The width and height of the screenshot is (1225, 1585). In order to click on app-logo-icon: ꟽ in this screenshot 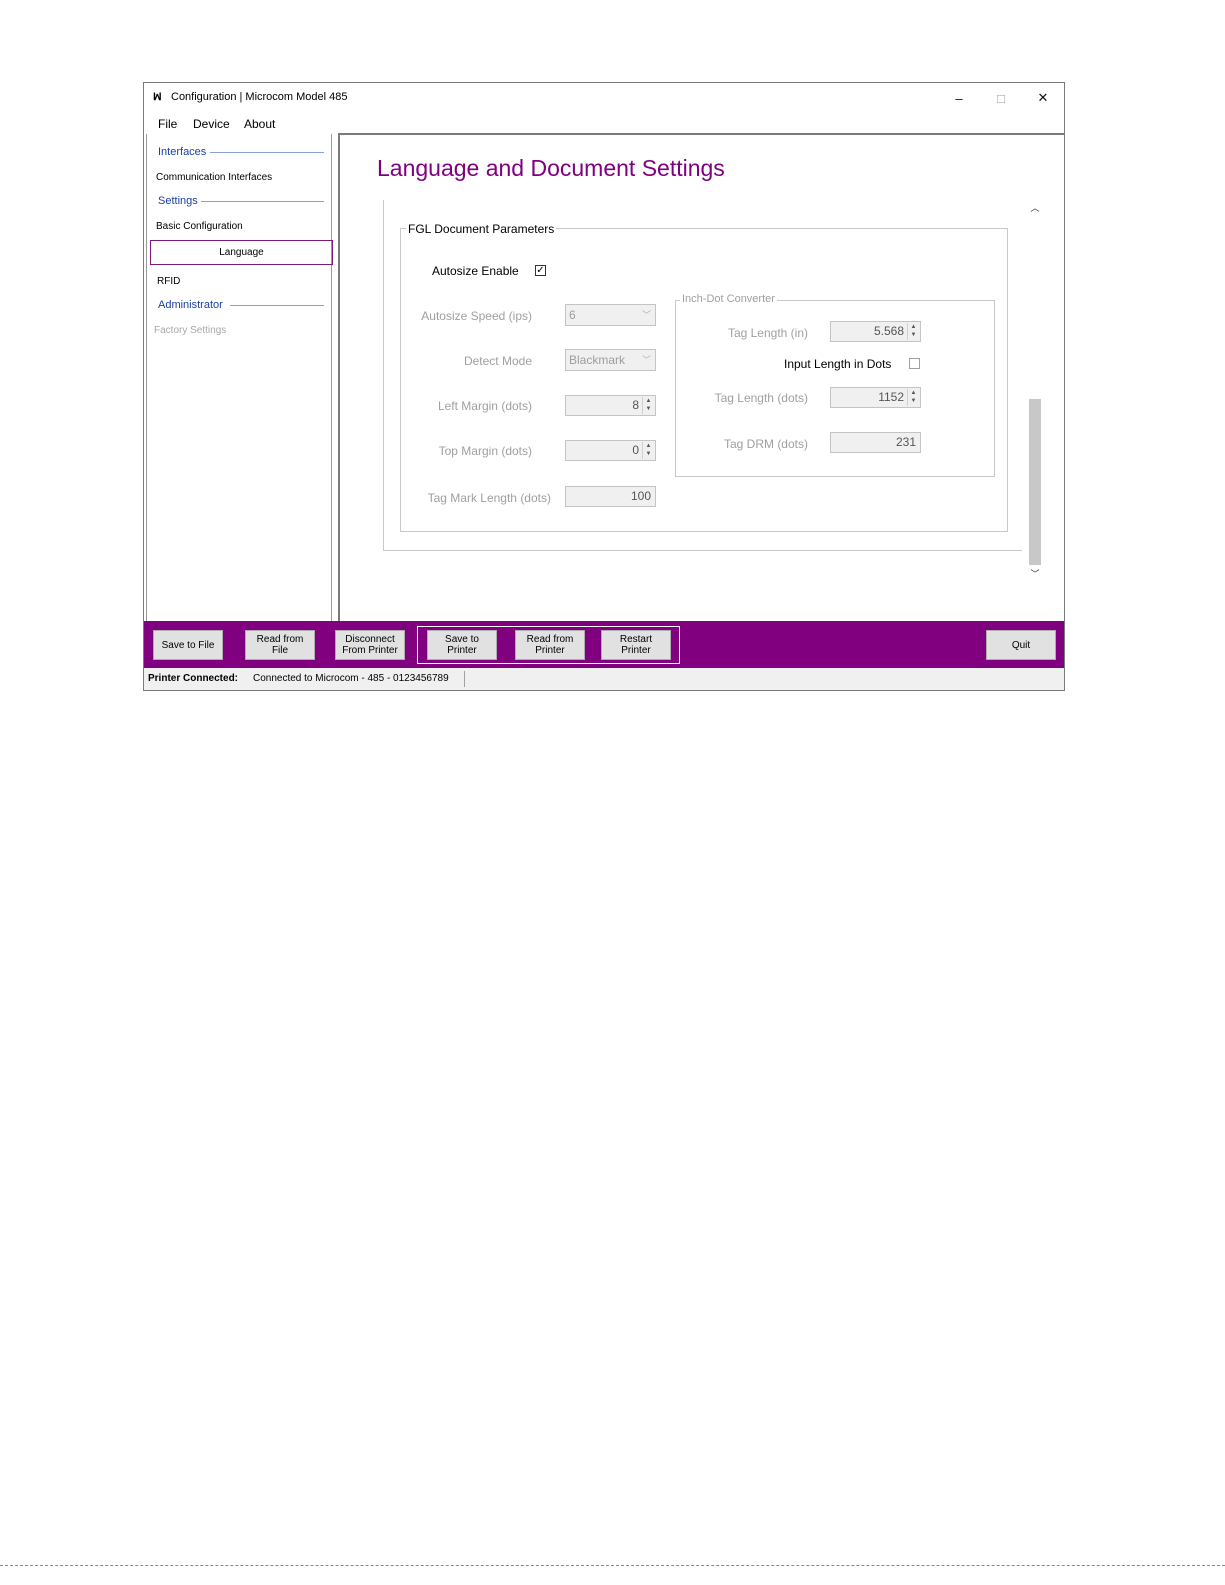, I will do `click(157, 97)`.